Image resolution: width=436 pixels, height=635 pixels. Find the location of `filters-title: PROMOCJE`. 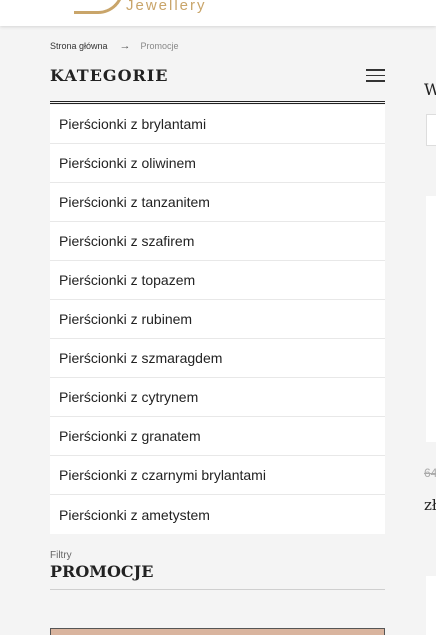

filters-title: PROMOCJE is located at coordinates (217, 576).